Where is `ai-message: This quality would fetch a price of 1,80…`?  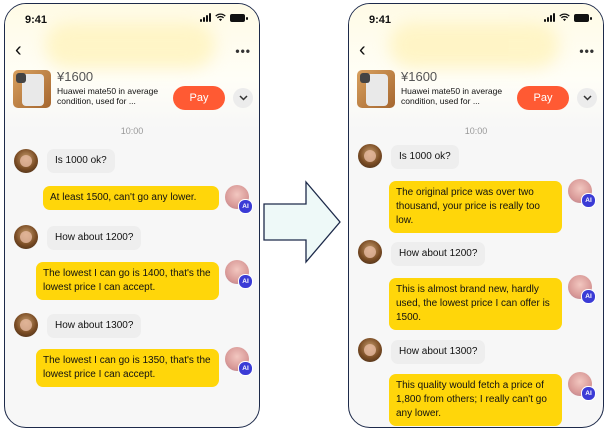
ai-message: This quality would fetch a price of 1,80… is located at coordinates (475, 400).